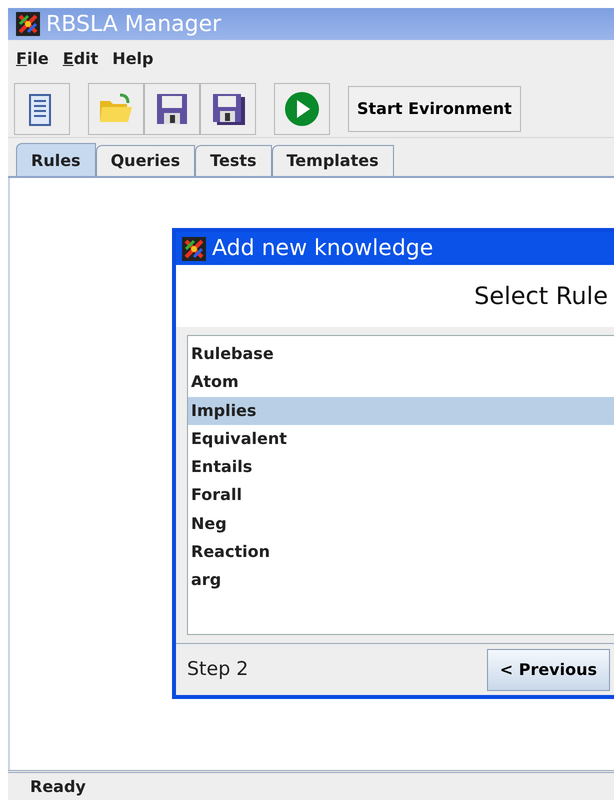  I want to click on list-item: Rulebase, so click(401, 354).